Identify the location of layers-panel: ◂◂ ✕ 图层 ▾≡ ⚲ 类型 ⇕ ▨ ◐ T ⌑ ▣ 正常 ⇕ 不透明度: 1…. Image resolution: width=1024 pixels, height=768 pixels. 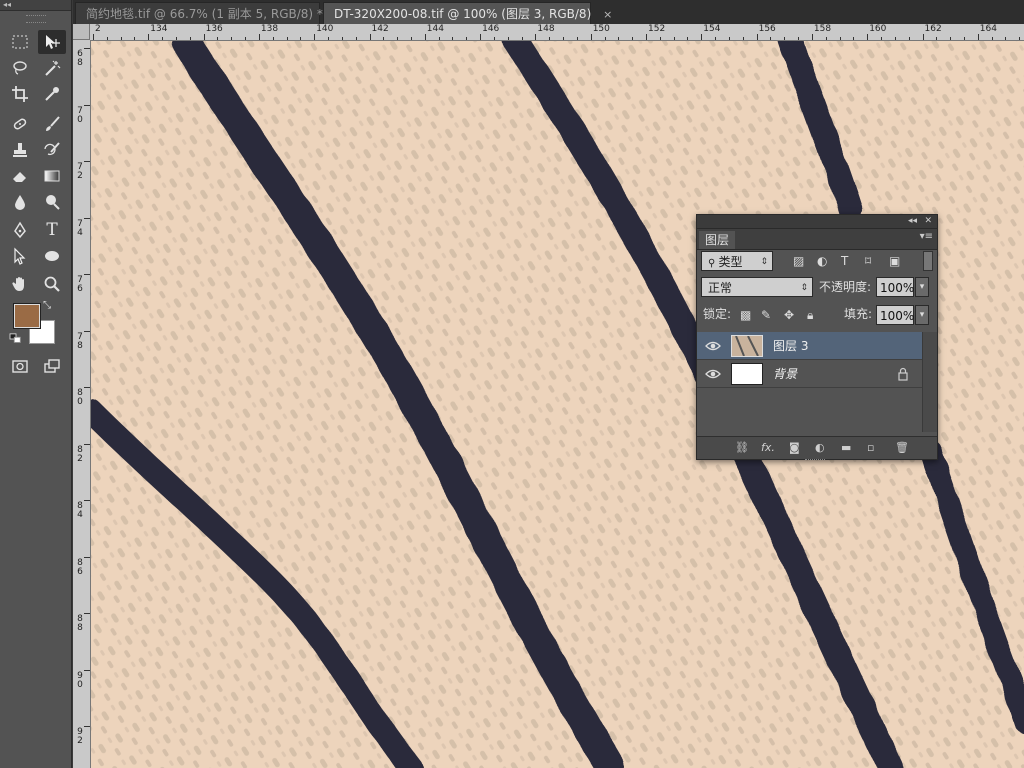
(817, 337).